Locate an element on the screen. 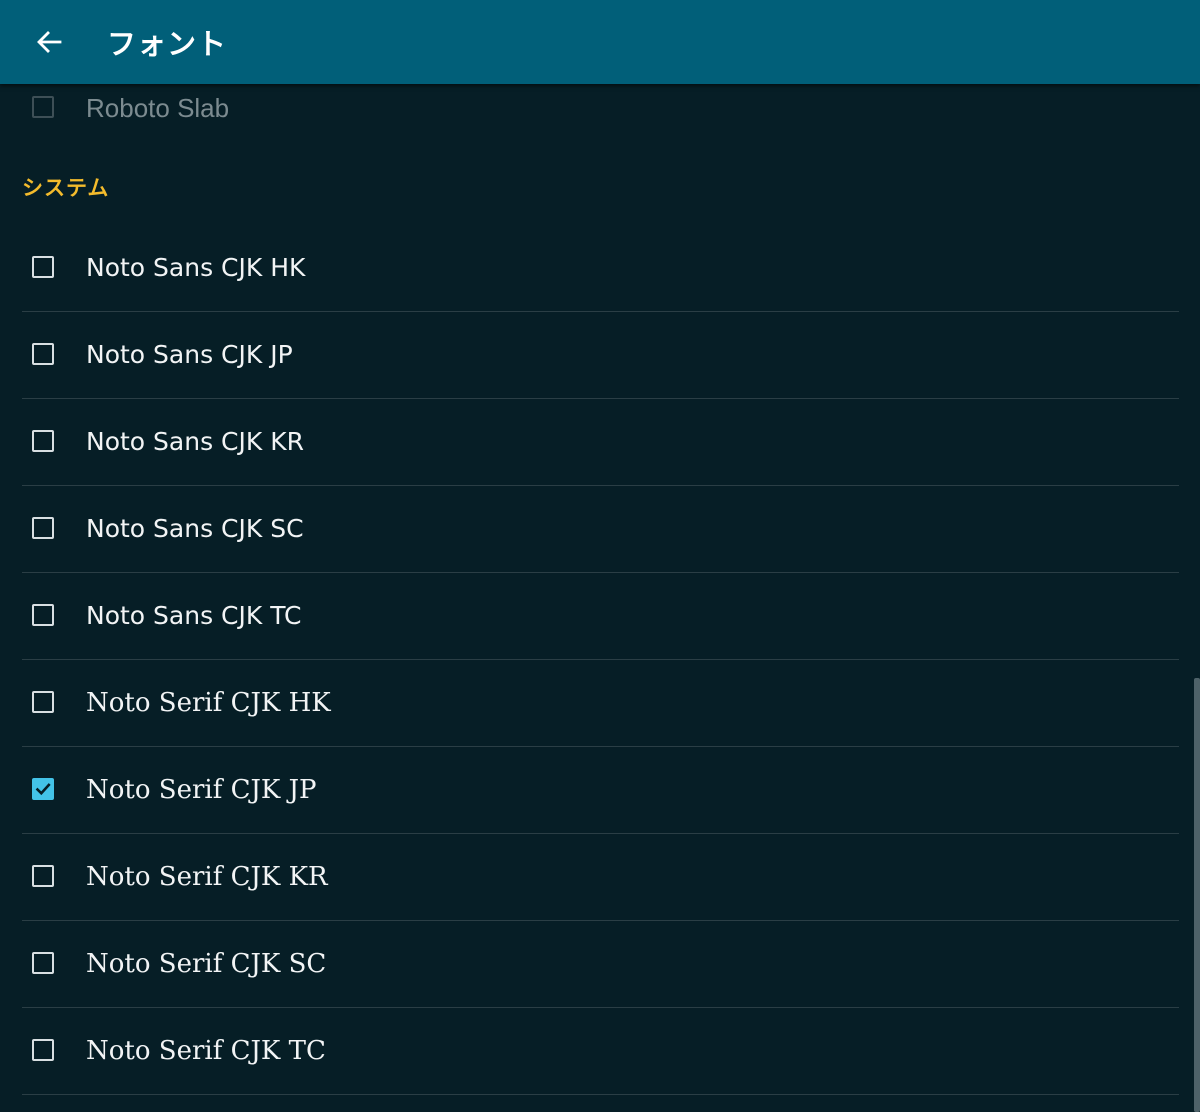 The height and width of the screenshot is (1112, 1200). font-item-noto-serif-cjk-kr: Noto Serif CJK KR is located at coordinates (600, 877).